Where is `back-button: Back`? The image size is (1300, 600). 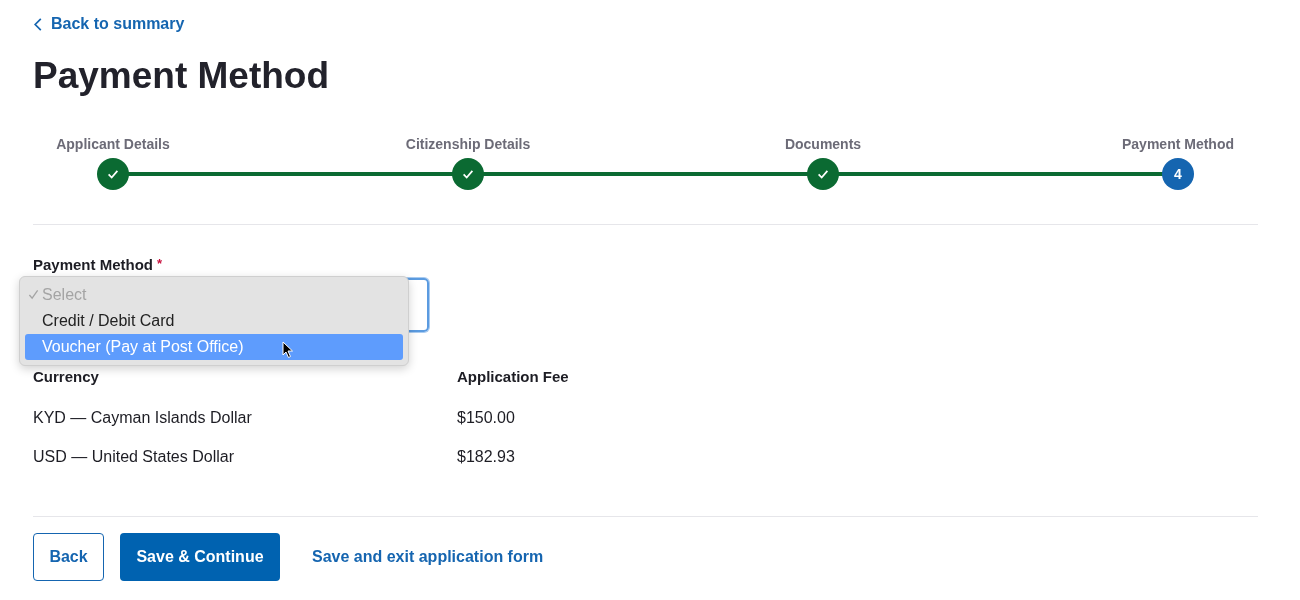 back-button: Back is located at coordinates (68, 556).